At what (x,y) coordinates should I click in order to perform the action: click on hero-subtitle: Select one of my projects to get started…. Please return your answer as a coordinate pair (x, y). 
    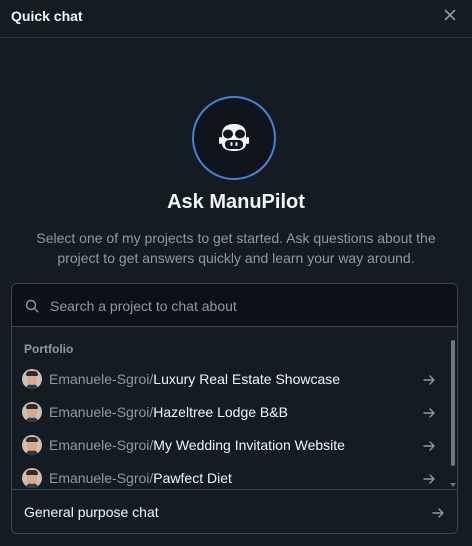
    Looking at the image, I should click on (236, 248).